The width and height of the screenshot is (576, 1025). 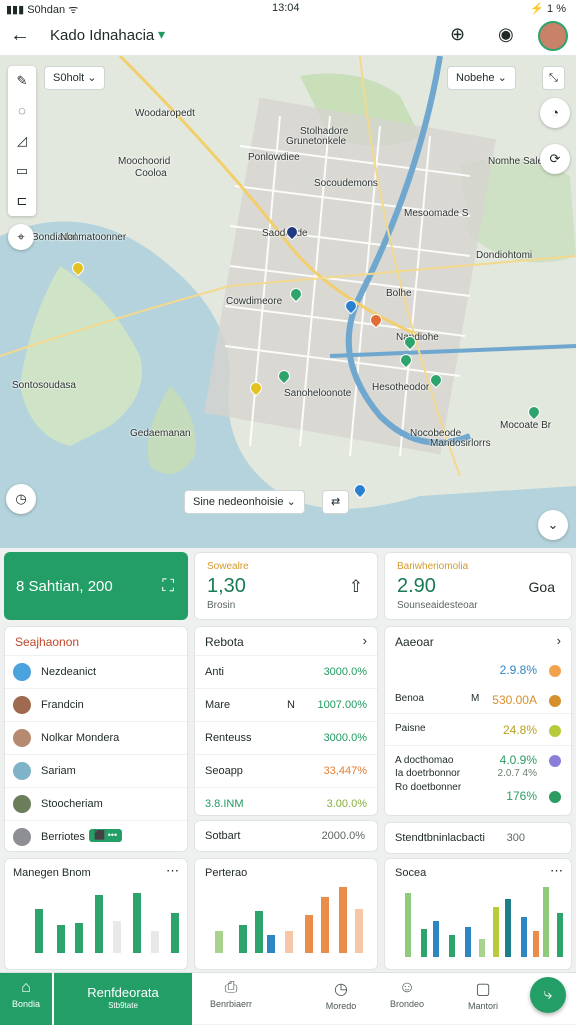 What do you see at coordinates (21, 499) in the screenshot?
I see `gauge-icon: ◷` at bounding box center [21, 499].